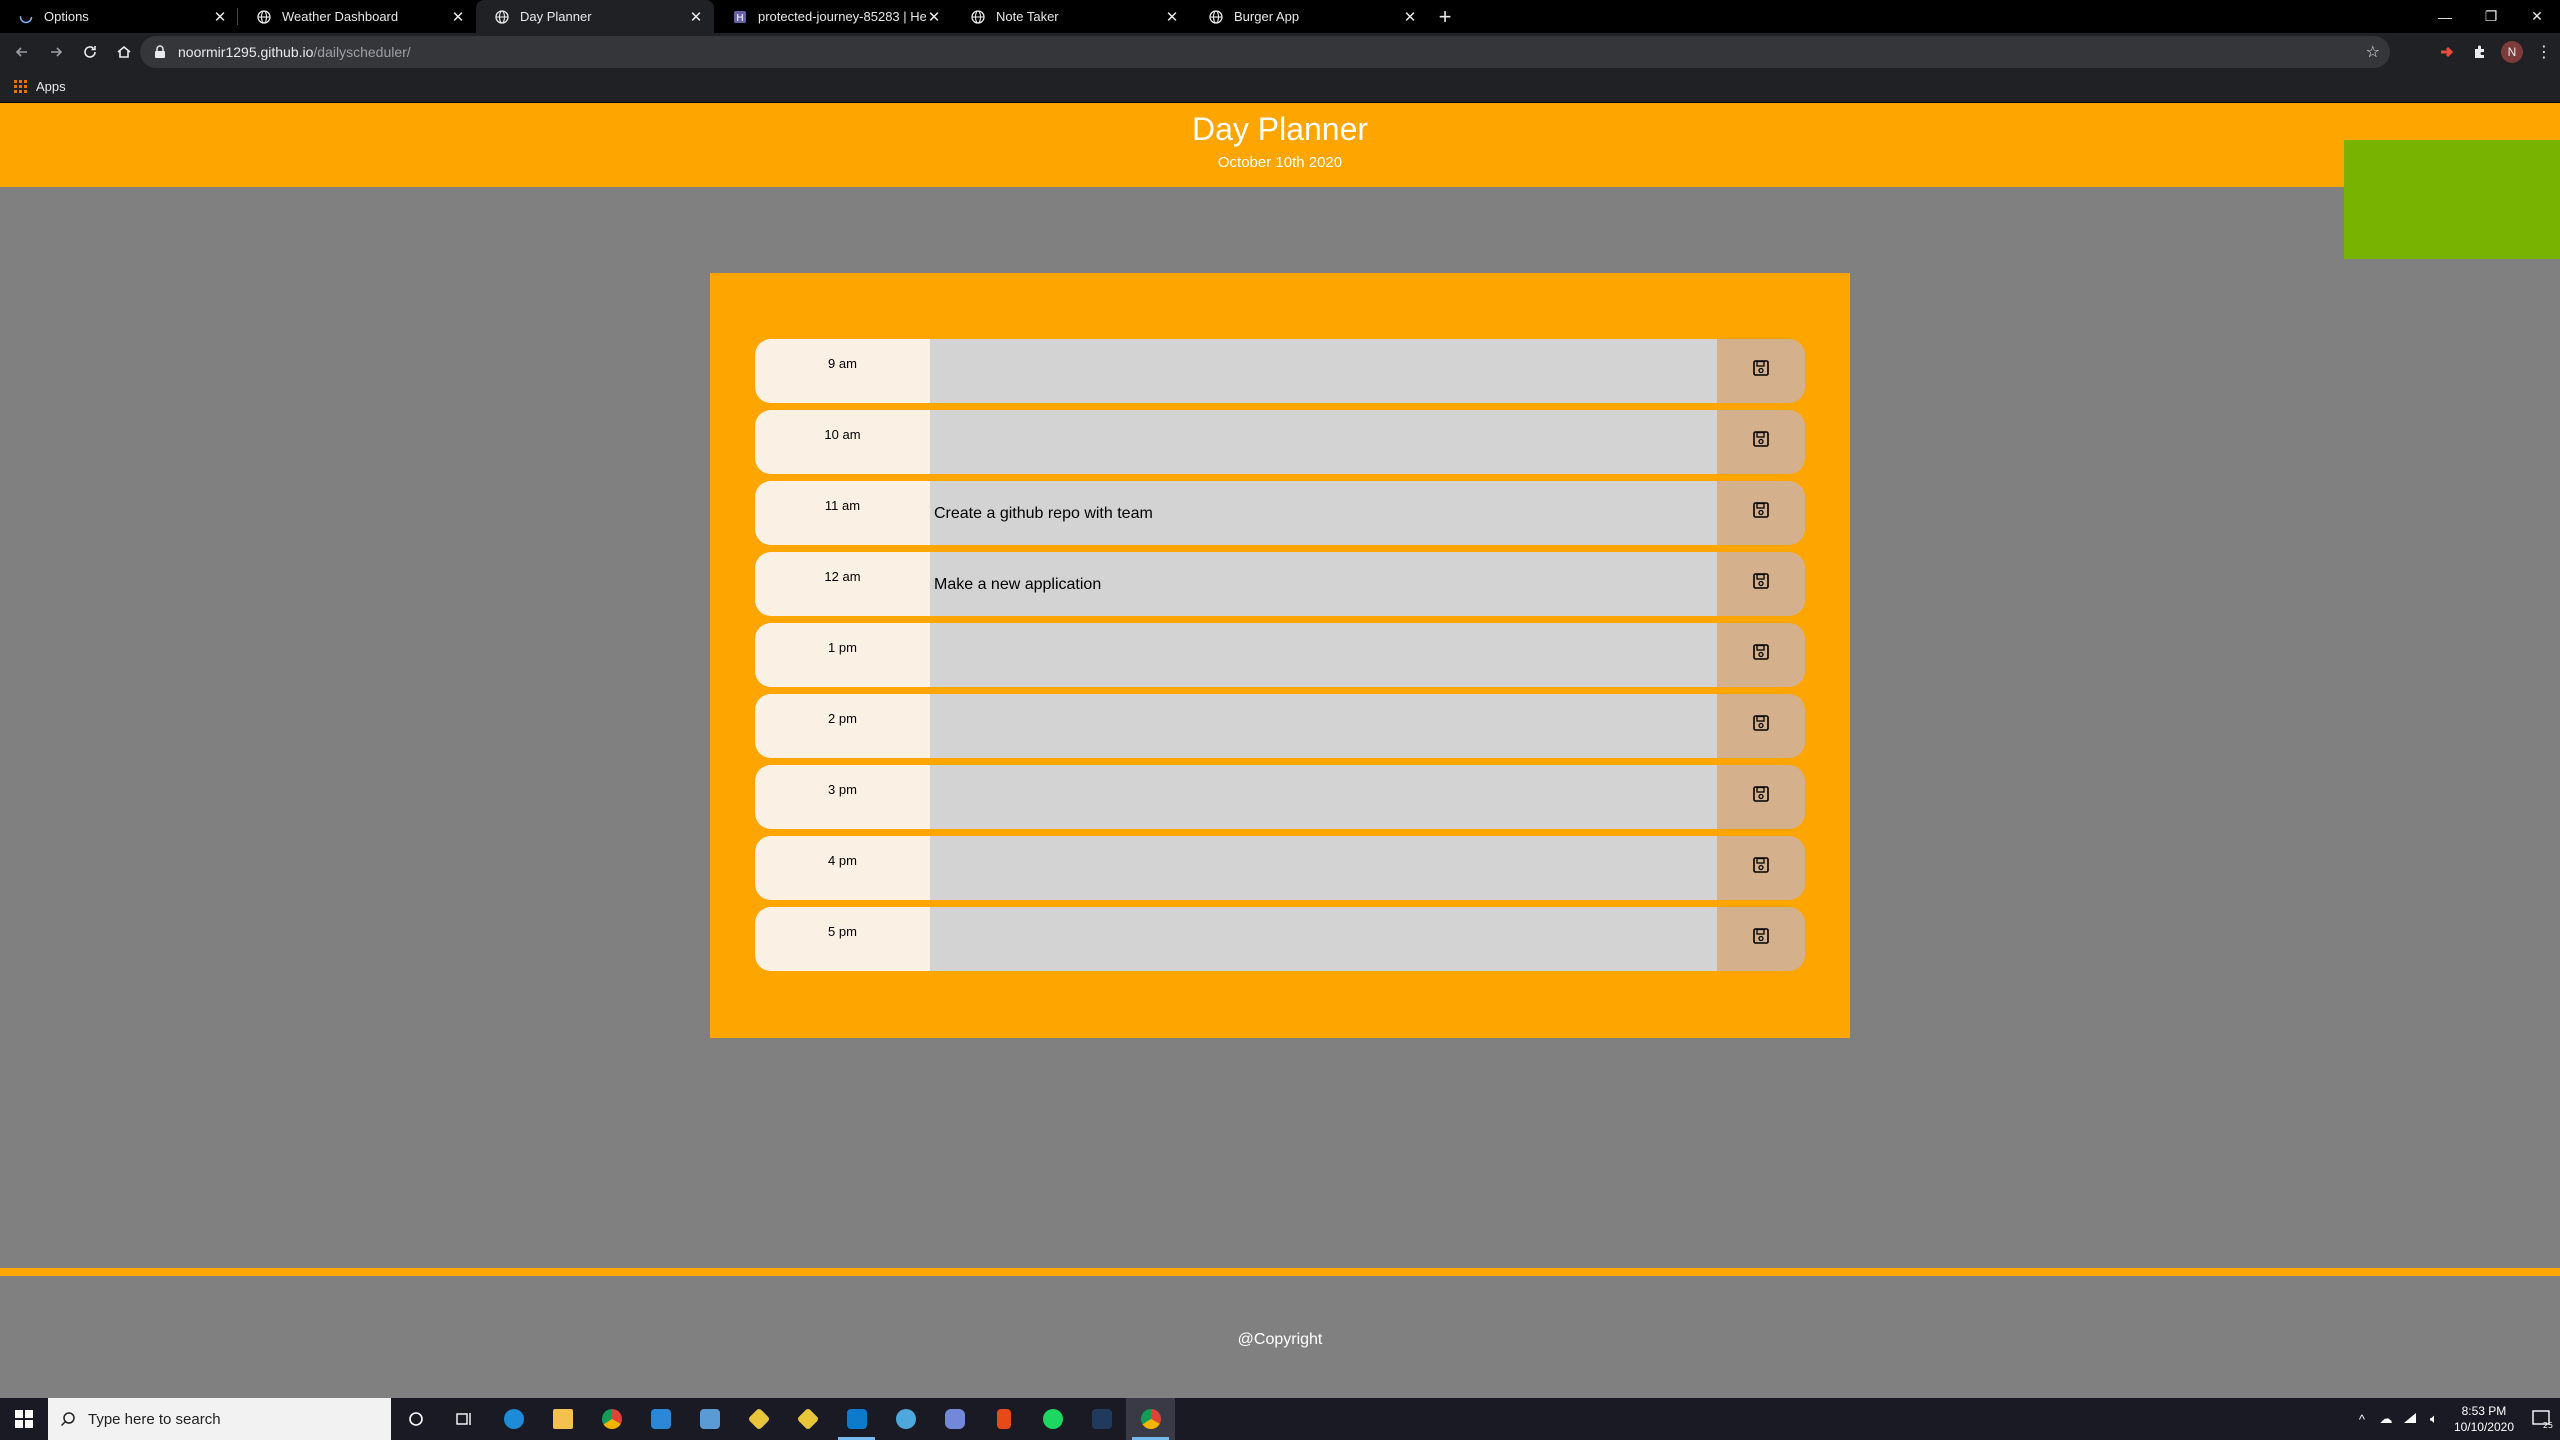 The image size is (2560, 1440). What do you see at coordinates (90, 52) in the screenshot?
I see `reload-icon` at bounding box center [90, 52].